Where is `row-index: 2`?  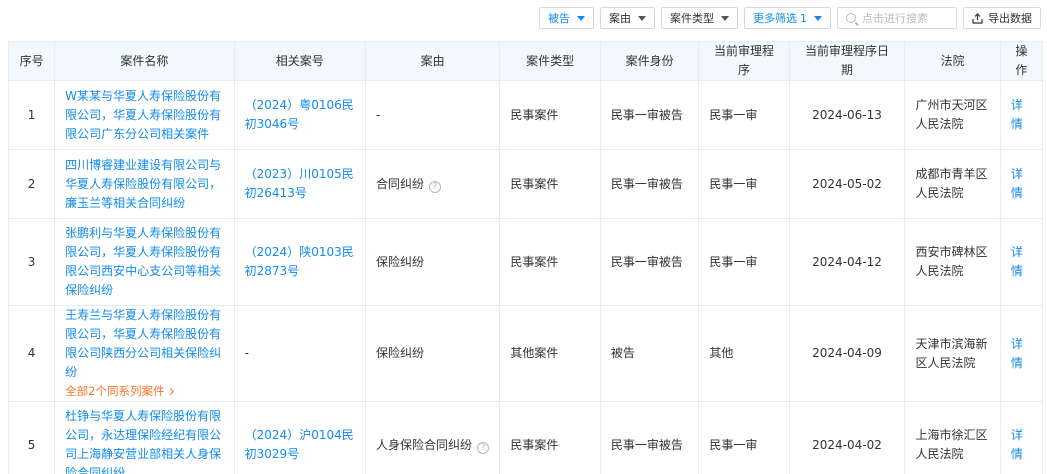
row-index: 2 is located at coordinates (31, 184).